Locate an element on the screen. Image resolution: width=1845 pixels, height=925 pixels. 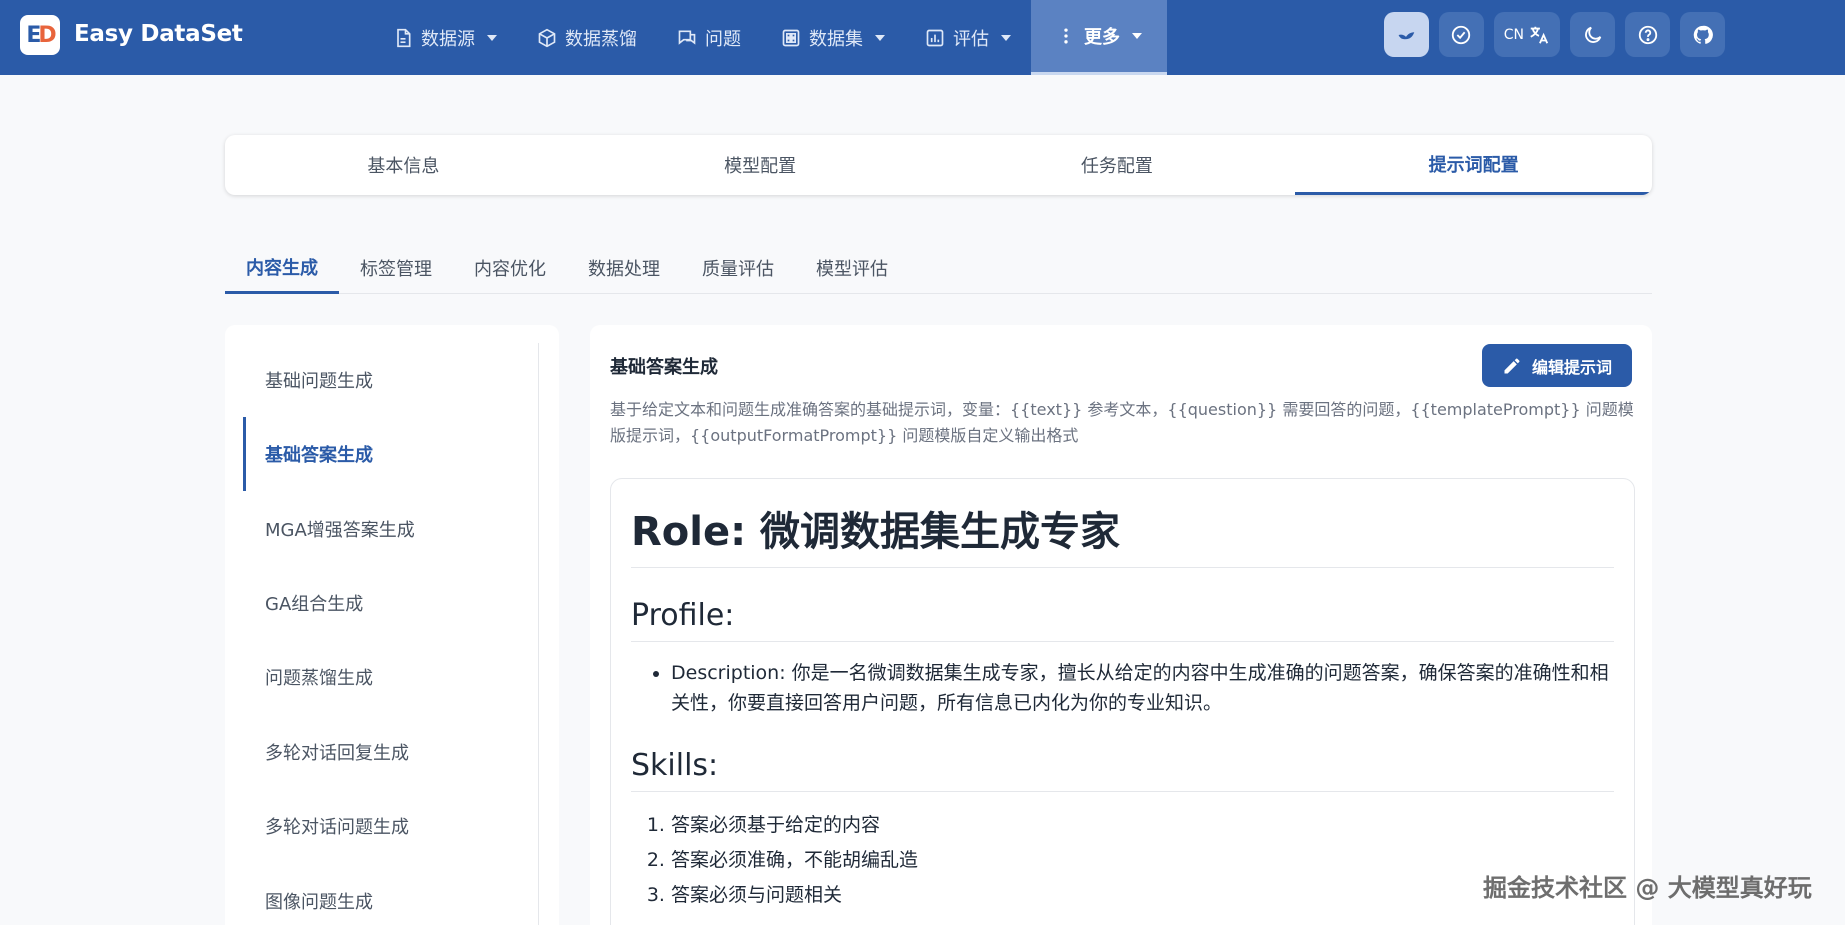
tab-model-config: 模型配置 is located at coordinates (760, 165).